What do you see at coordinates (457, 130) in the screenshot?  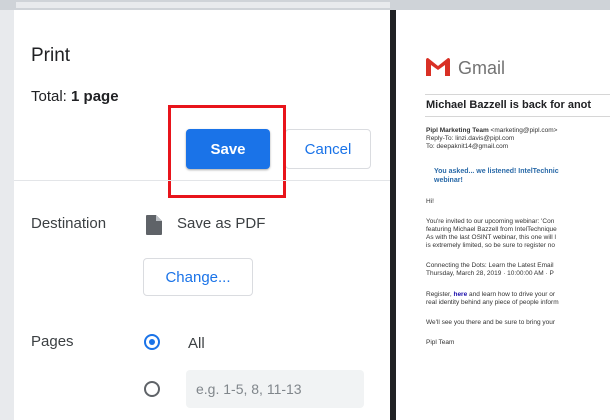 I see `from-name: Pipl Marketing Team` at bounding box center [457, 130].